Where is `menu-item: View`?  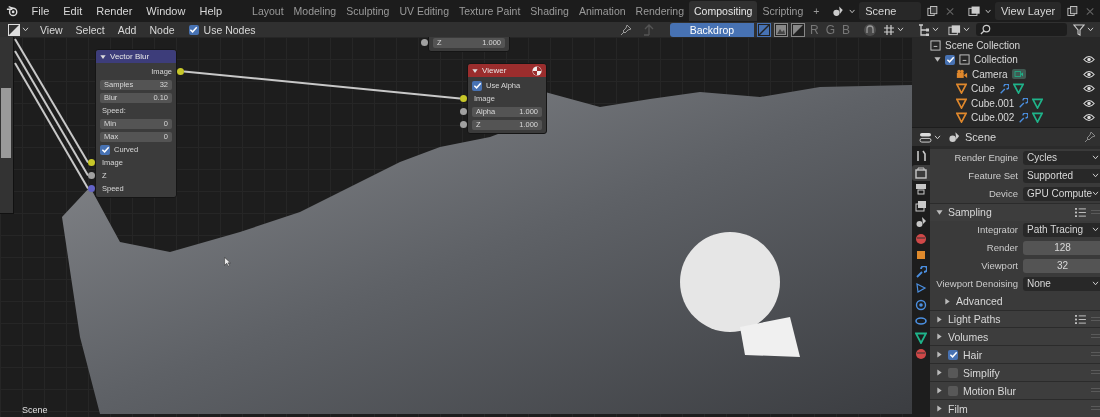 menu-item: View is located at coordinates (51, 29).